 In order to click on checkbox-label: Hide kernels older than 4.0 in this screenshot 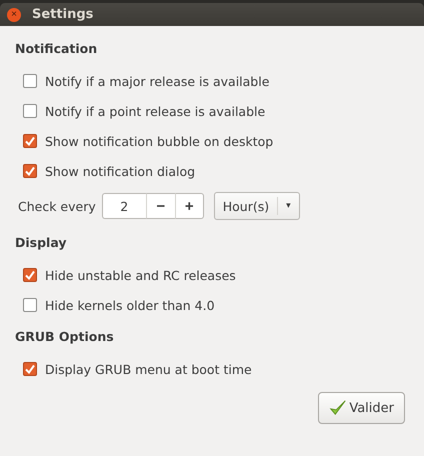, I will do `click(130, 305)`.